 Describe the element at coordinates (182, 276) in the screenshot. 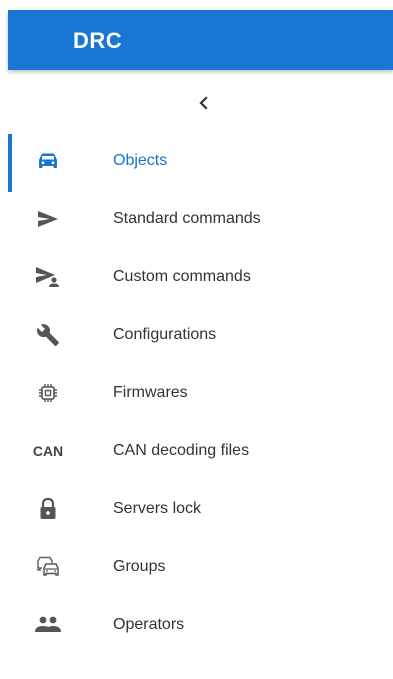

I see `sidebar-item-label: Custom commands` at that location.